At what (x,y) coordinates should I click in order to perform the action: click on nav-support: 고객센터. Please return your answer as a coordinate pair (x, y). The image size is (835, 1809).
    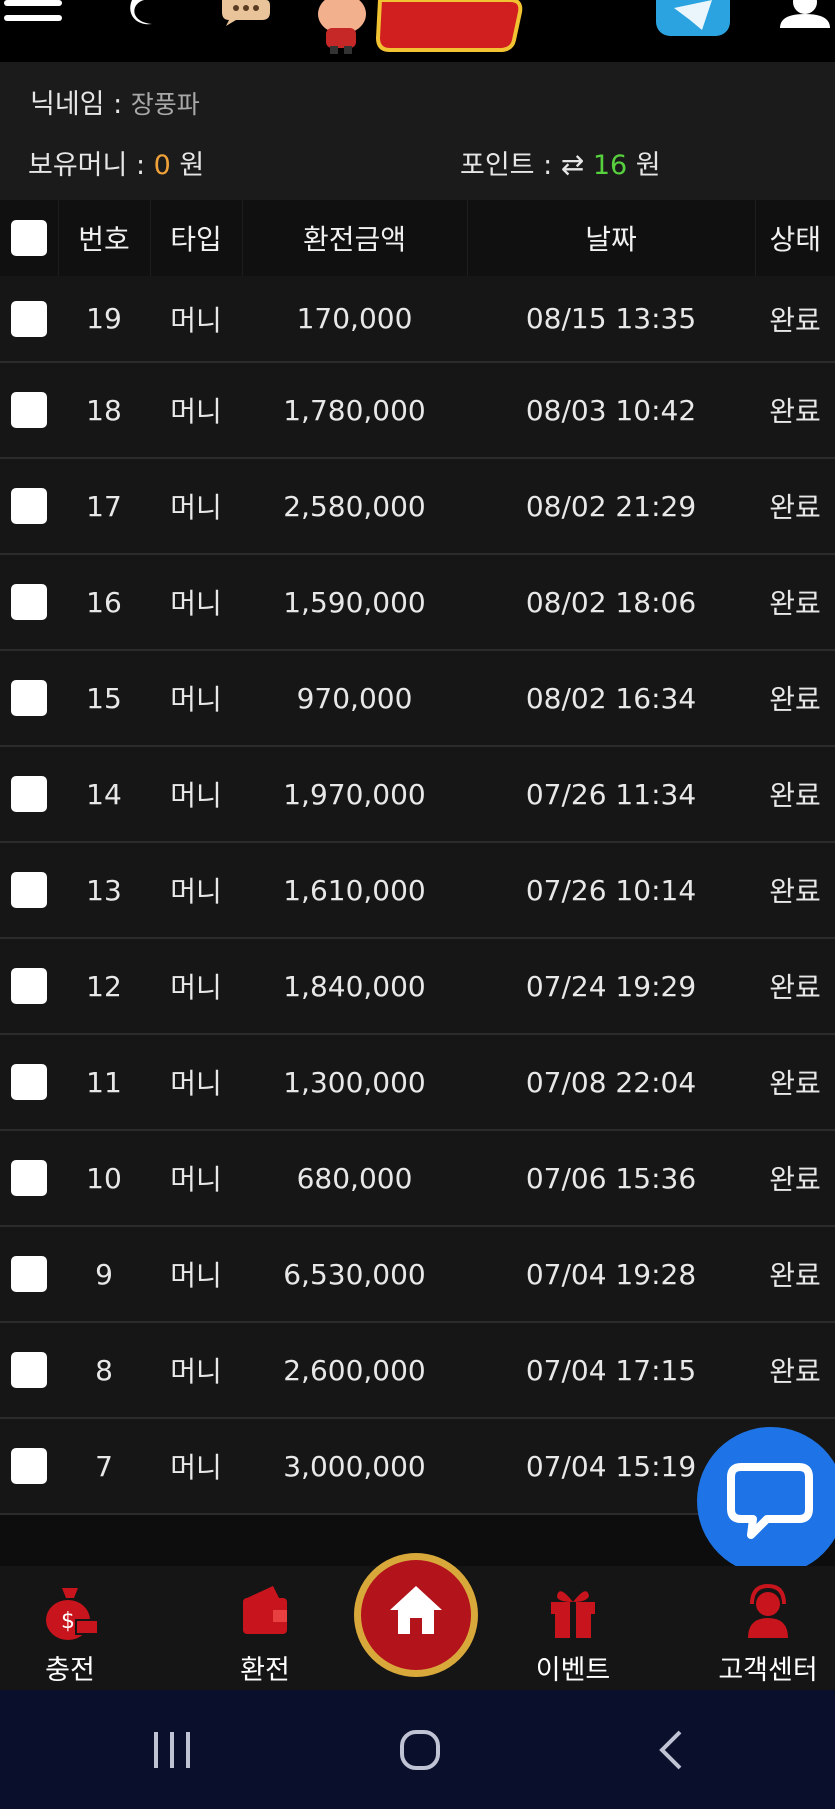
    Looking at the image, I should click on (768, 1628).